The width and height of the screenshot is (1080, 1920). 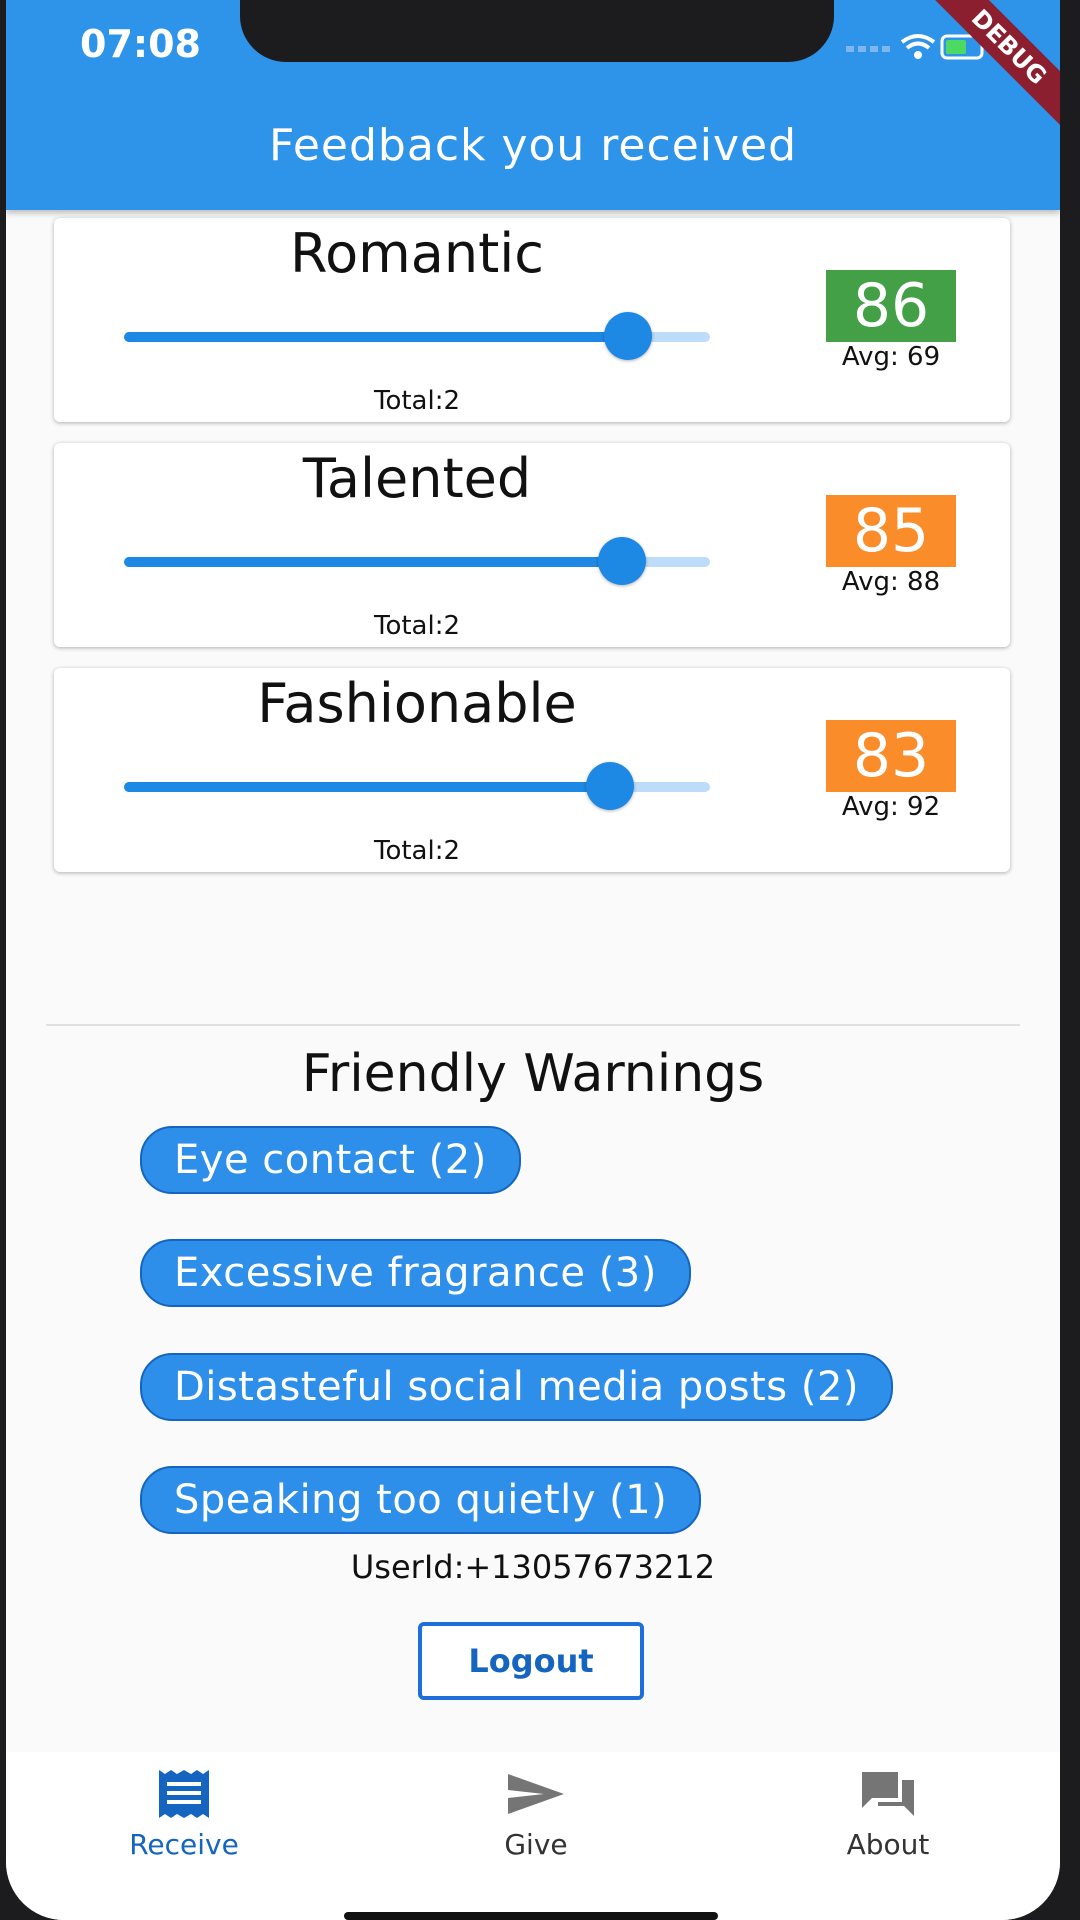 What do you see at coordinates (415, 1273) in the screenshot?
I see `warning-chip: Excessive fragrance (3)` at bounding box center [415, 1273].